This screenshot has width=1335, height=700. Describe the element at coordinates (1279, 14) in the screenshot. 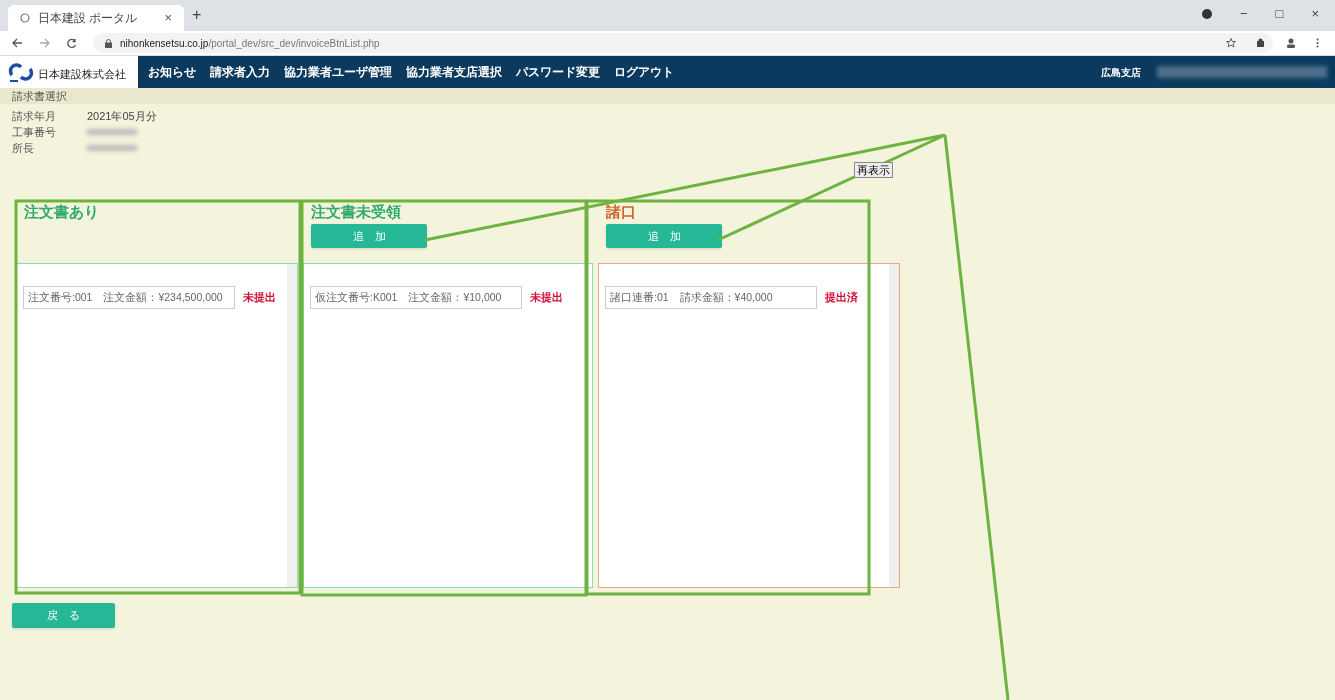

I see `window-control: □` at that location.